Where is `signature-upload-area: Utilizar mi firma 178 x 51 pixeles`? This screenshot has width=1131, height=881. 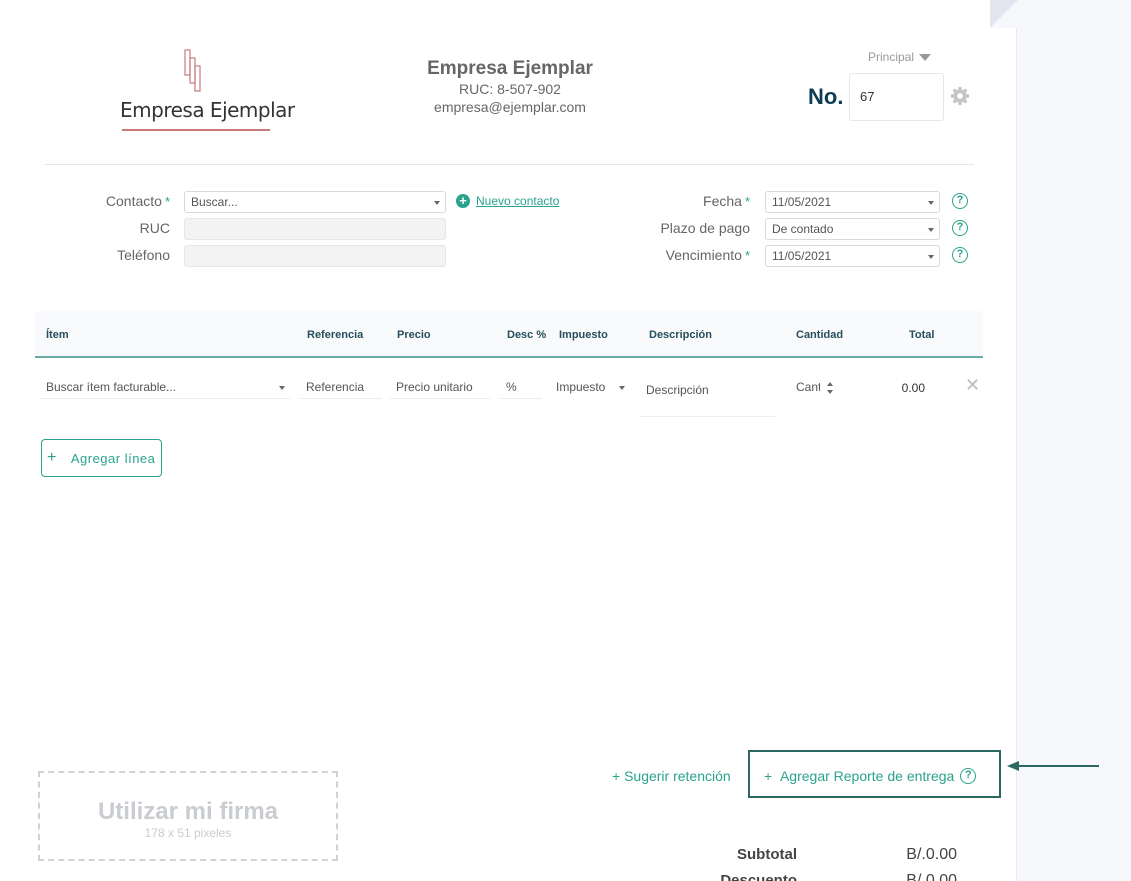
signature-upload-area: Utilizar mi firma 178 x 51 pixeles is located at coordinates (188, 816).